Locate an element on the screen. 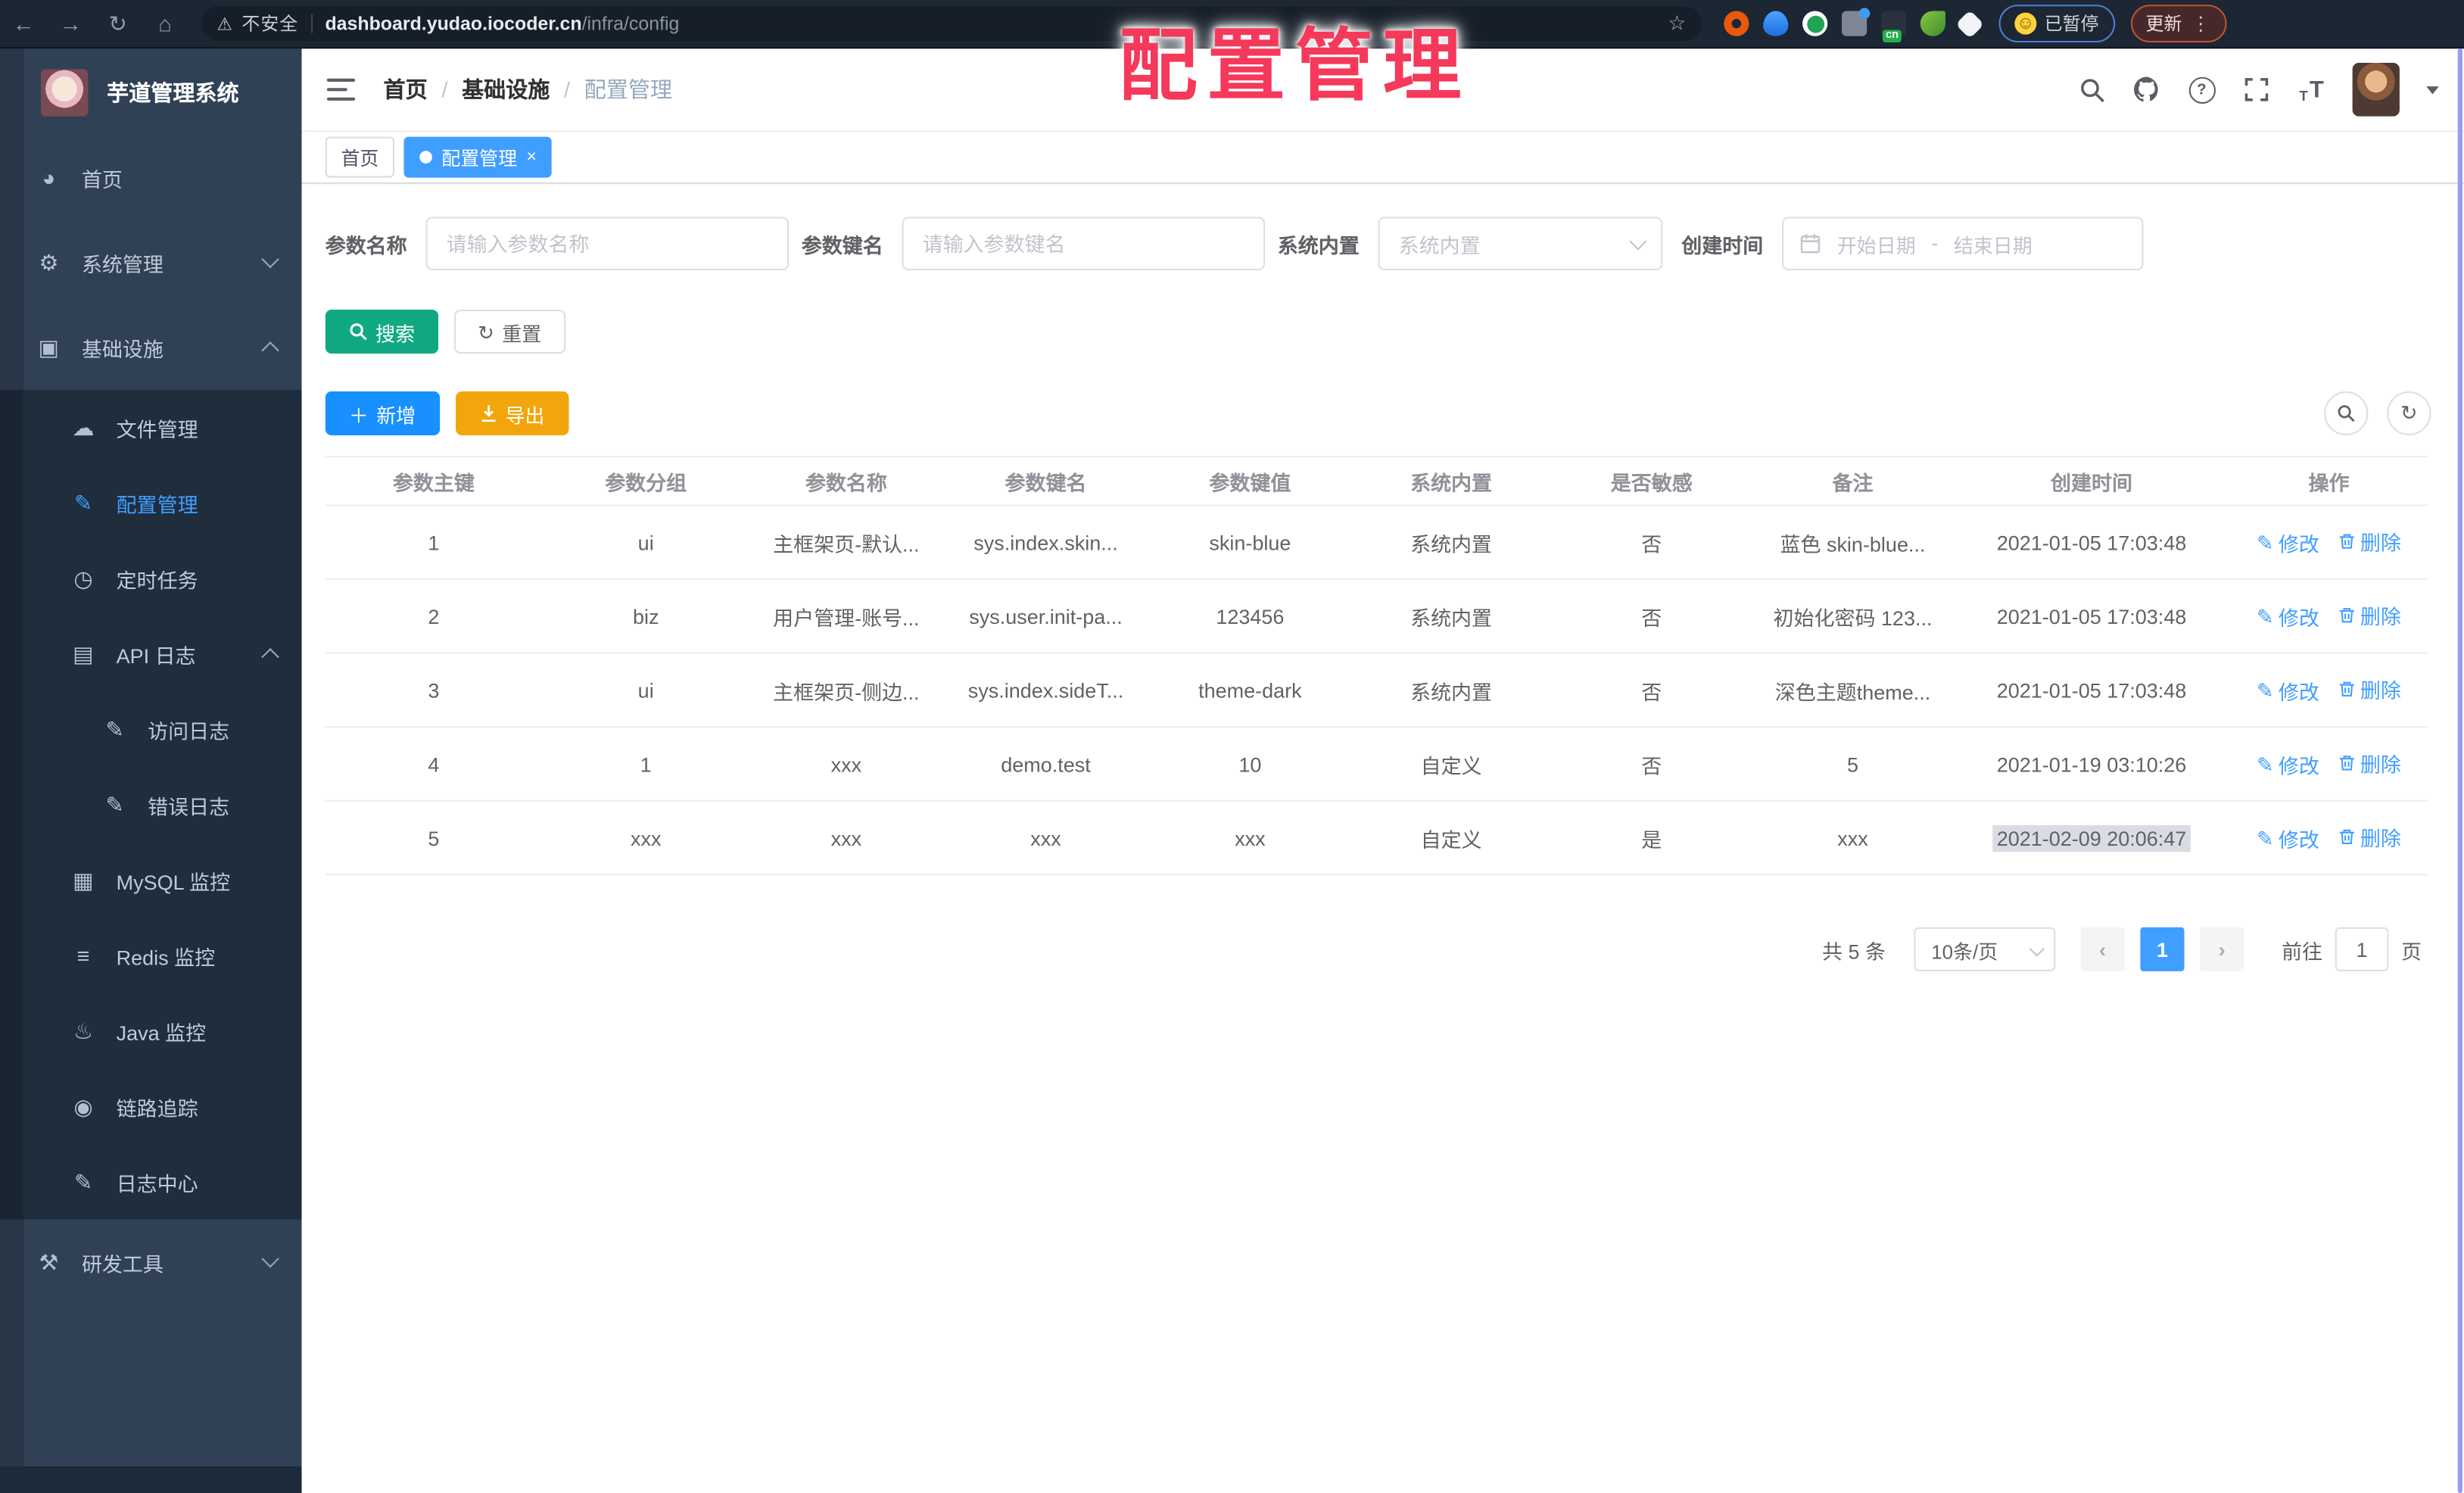  add-button: ＋ 新增 is located at coordinates (382, 413).